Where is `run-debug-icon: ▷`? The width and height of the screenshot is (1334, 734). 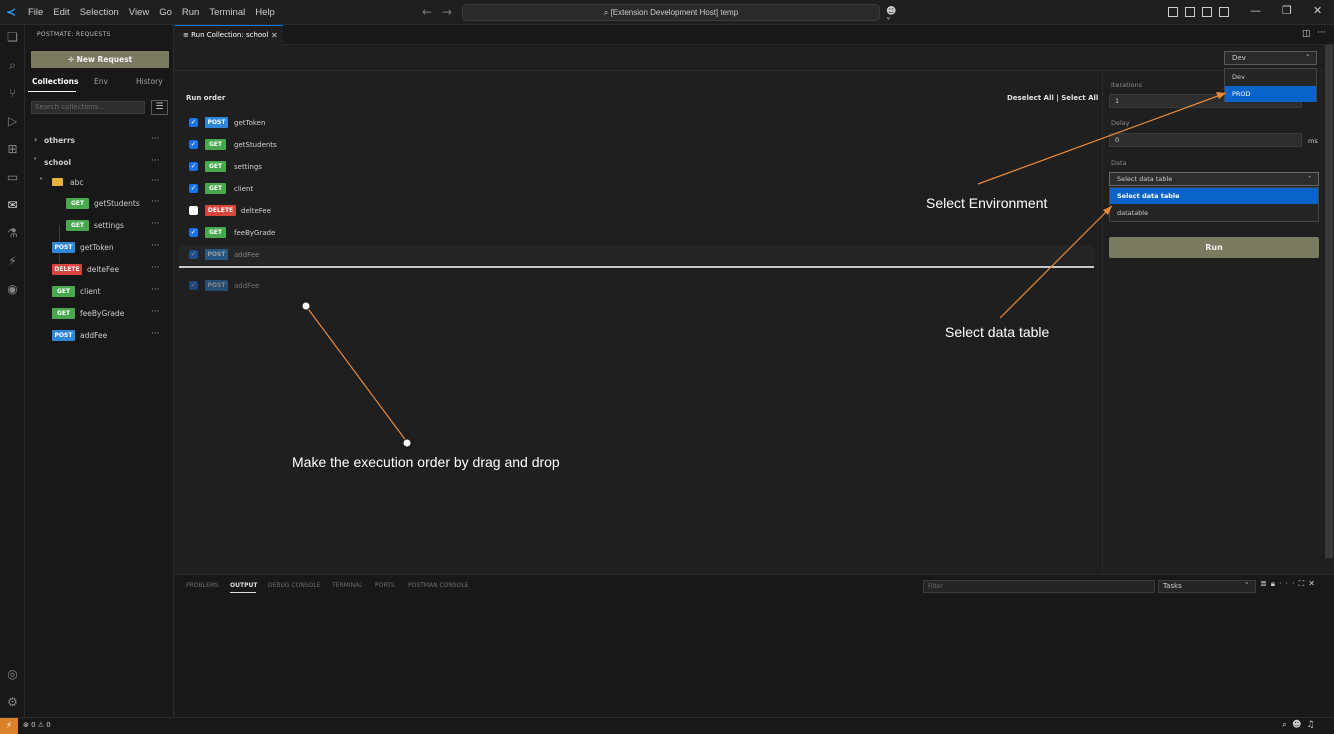 run-debug-icon: ▷ is located at coordinates (12, 121).